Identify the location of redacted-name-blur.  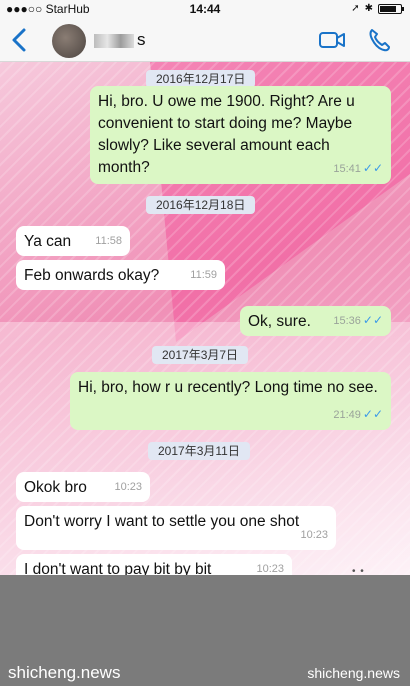
(114, 40).